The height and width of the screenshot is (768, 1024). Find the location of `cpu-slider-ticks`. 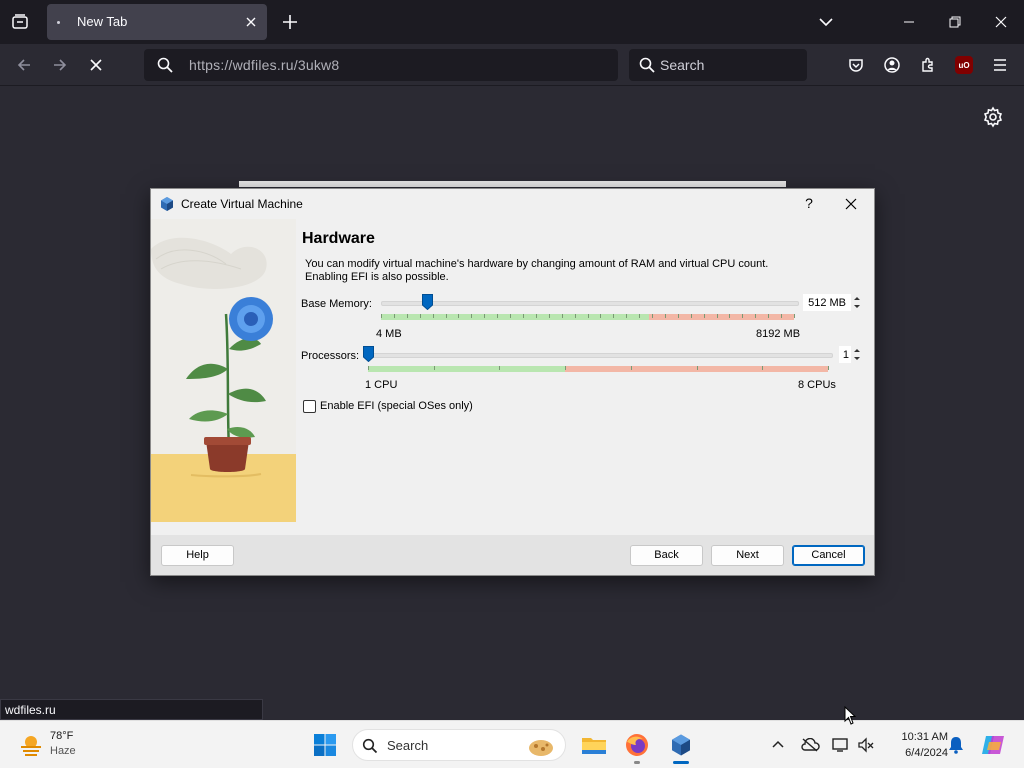

cpu-slider-ticks is located at coordinates (598, 369).